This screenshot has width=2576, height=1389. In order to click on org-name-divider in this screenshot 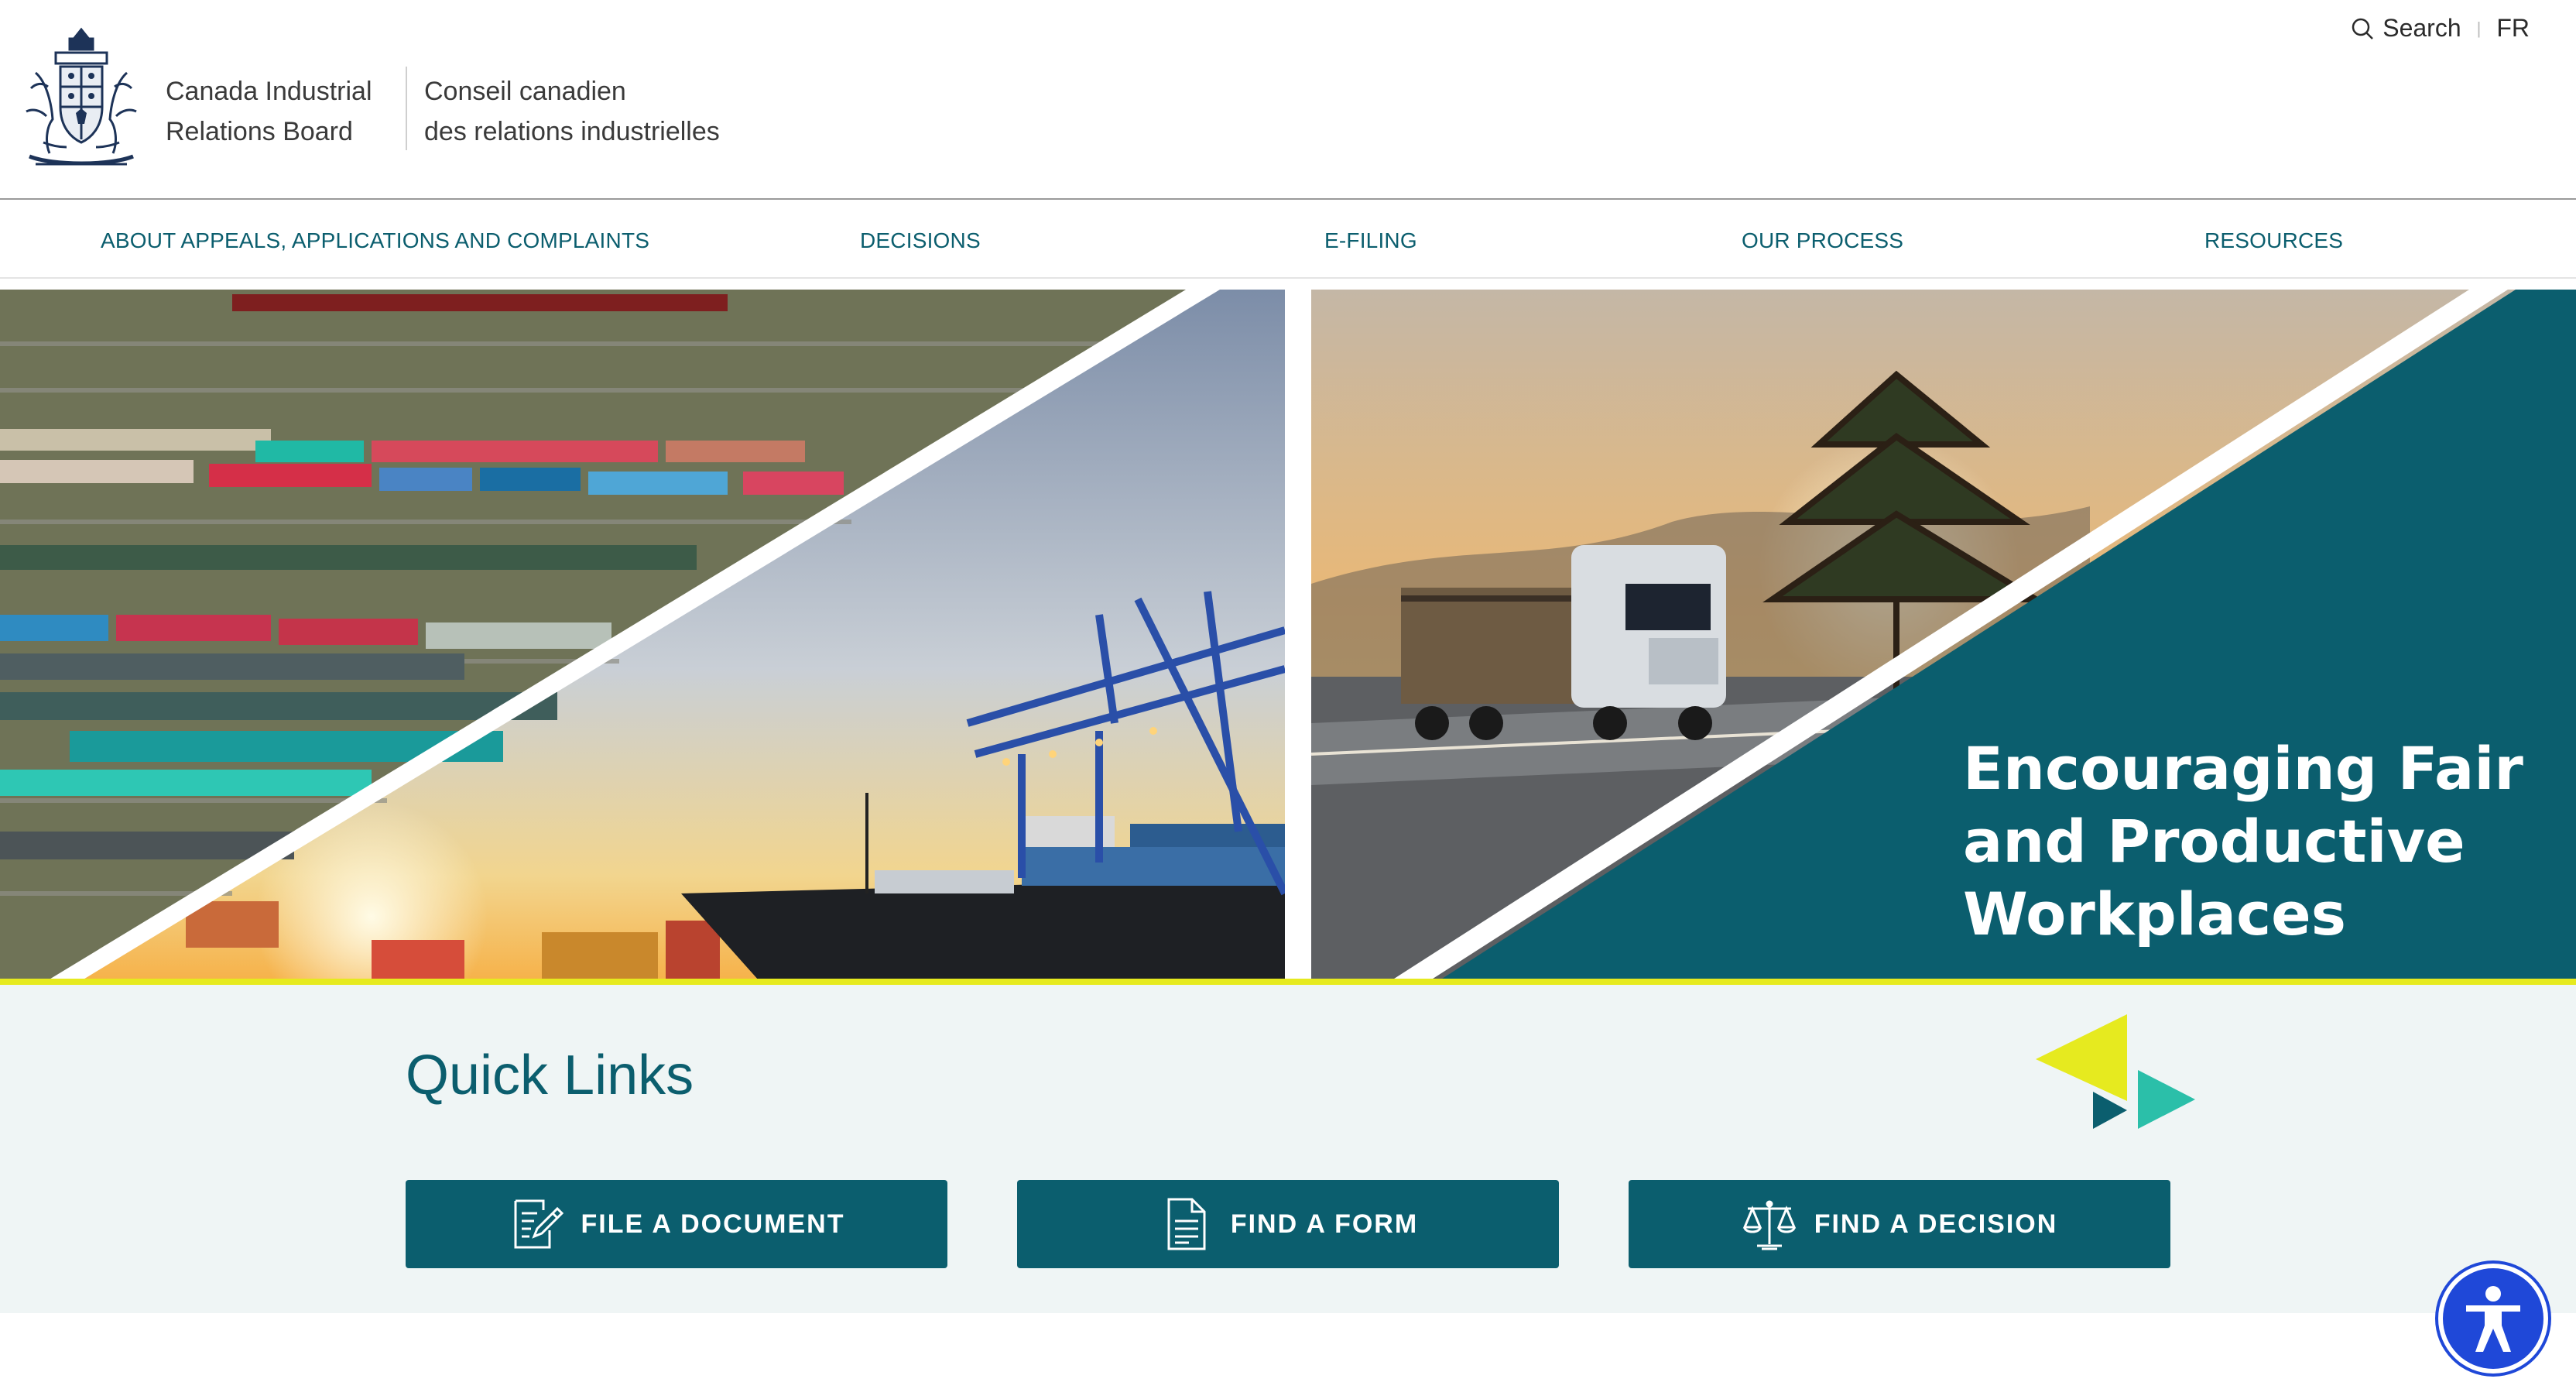, I will do `click(407, 108)`.